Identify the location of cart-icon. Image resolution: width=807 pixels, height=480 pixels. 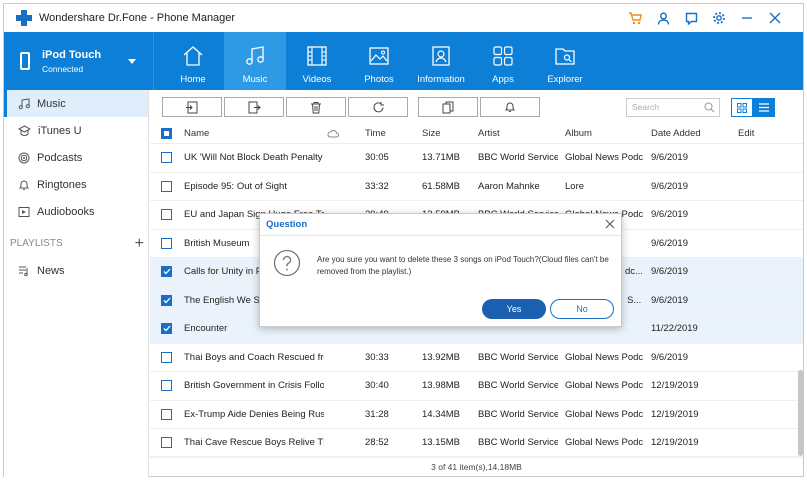
(635, 18).